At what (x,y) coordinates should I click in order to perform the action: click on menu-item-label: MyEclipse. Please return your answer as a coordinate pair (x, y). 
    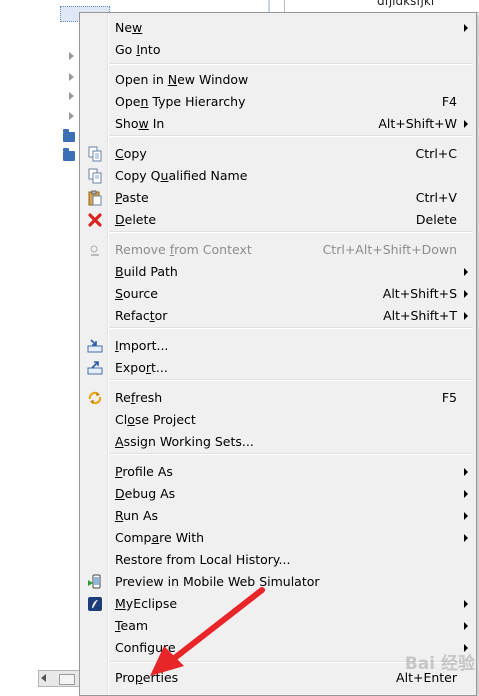
    Looking at the image, I should click on (146, 603).